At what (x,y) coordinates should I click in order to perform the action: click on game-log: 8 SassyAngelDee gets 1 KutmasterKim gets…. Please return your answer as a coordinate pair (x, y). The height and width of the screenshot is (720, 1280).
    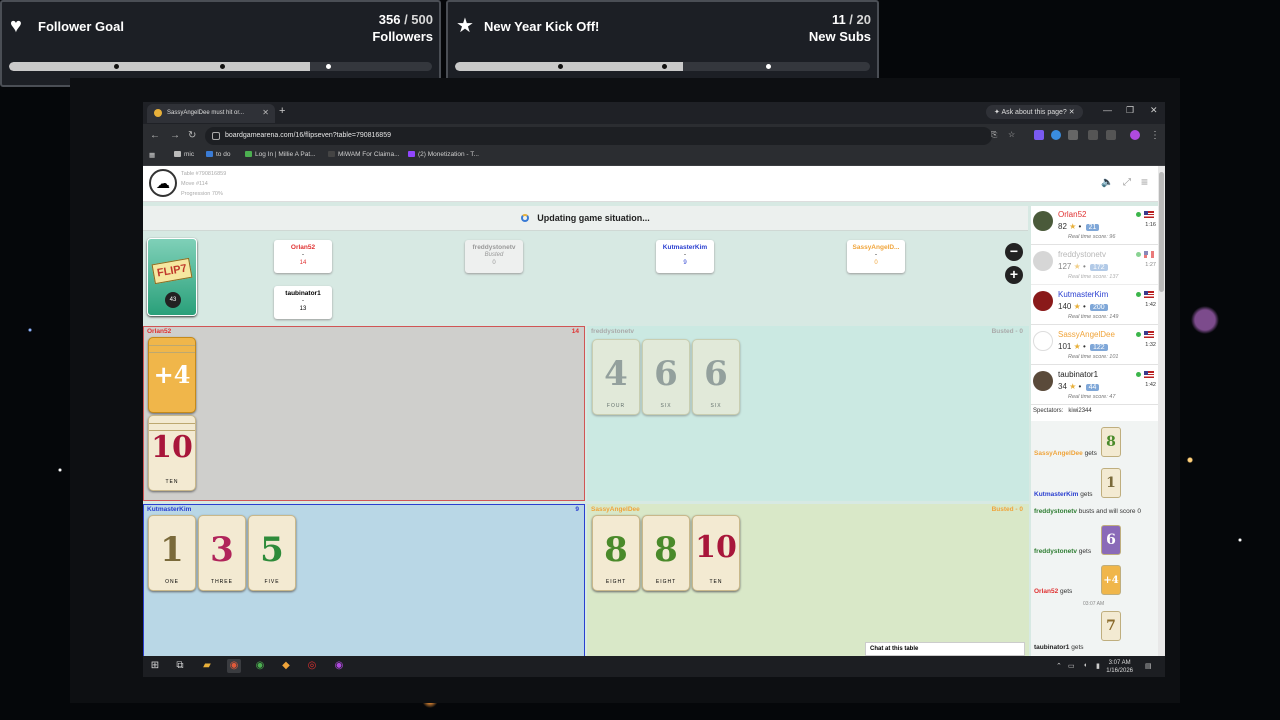
    Looking at the image, I should click on (1094, 538).